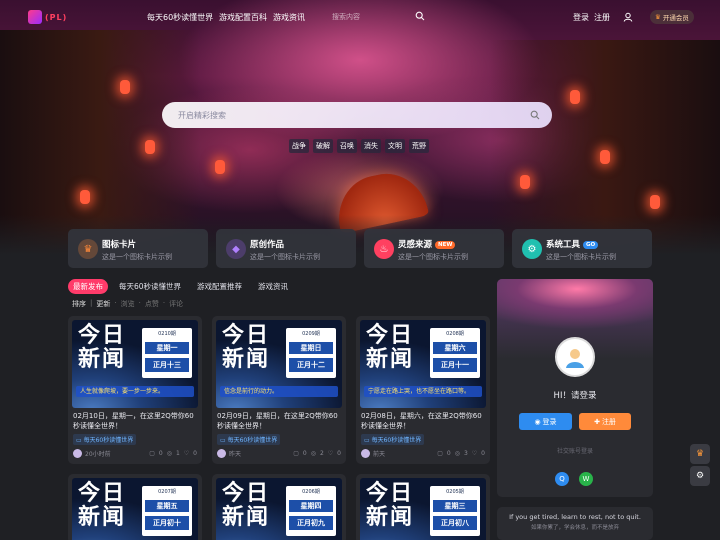 This screenshot has width=720, height=540. What do you see at coordinates (135, 421) in the screenshot?
I see `post-title: 02月10日，星期一，在这里2Q带你60秒读懂全世界！` at bounding box center [135, 421].